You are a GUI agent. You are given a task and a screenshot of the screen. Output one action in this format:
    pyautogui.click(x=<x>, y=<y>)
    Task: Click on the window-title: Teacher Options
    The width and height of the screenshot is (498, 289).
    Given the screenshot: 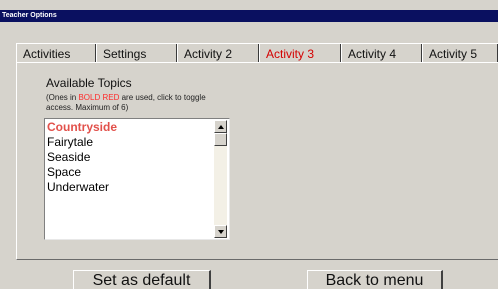 What is the action you would take?
    pyautogui.click(x=249, y=16)
    